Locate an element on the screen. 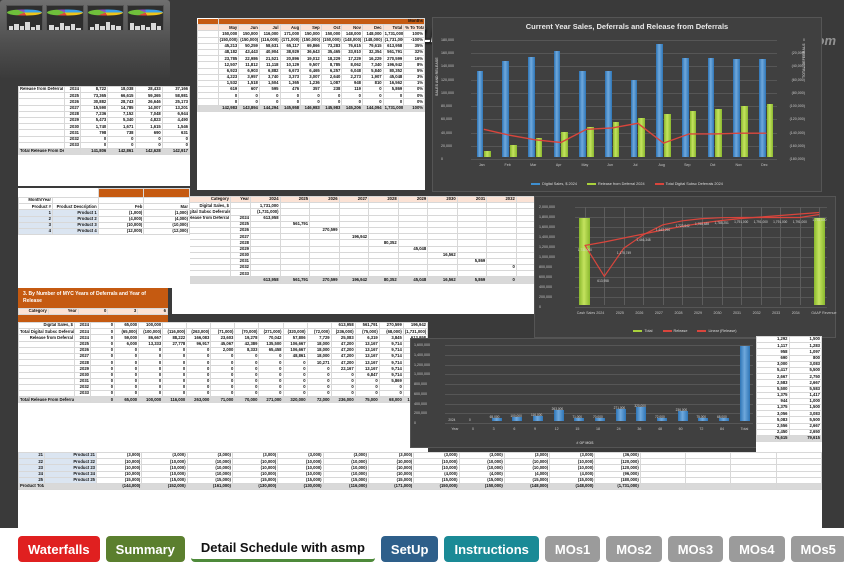  column-header: 0 is located at coordinates (93, 311).